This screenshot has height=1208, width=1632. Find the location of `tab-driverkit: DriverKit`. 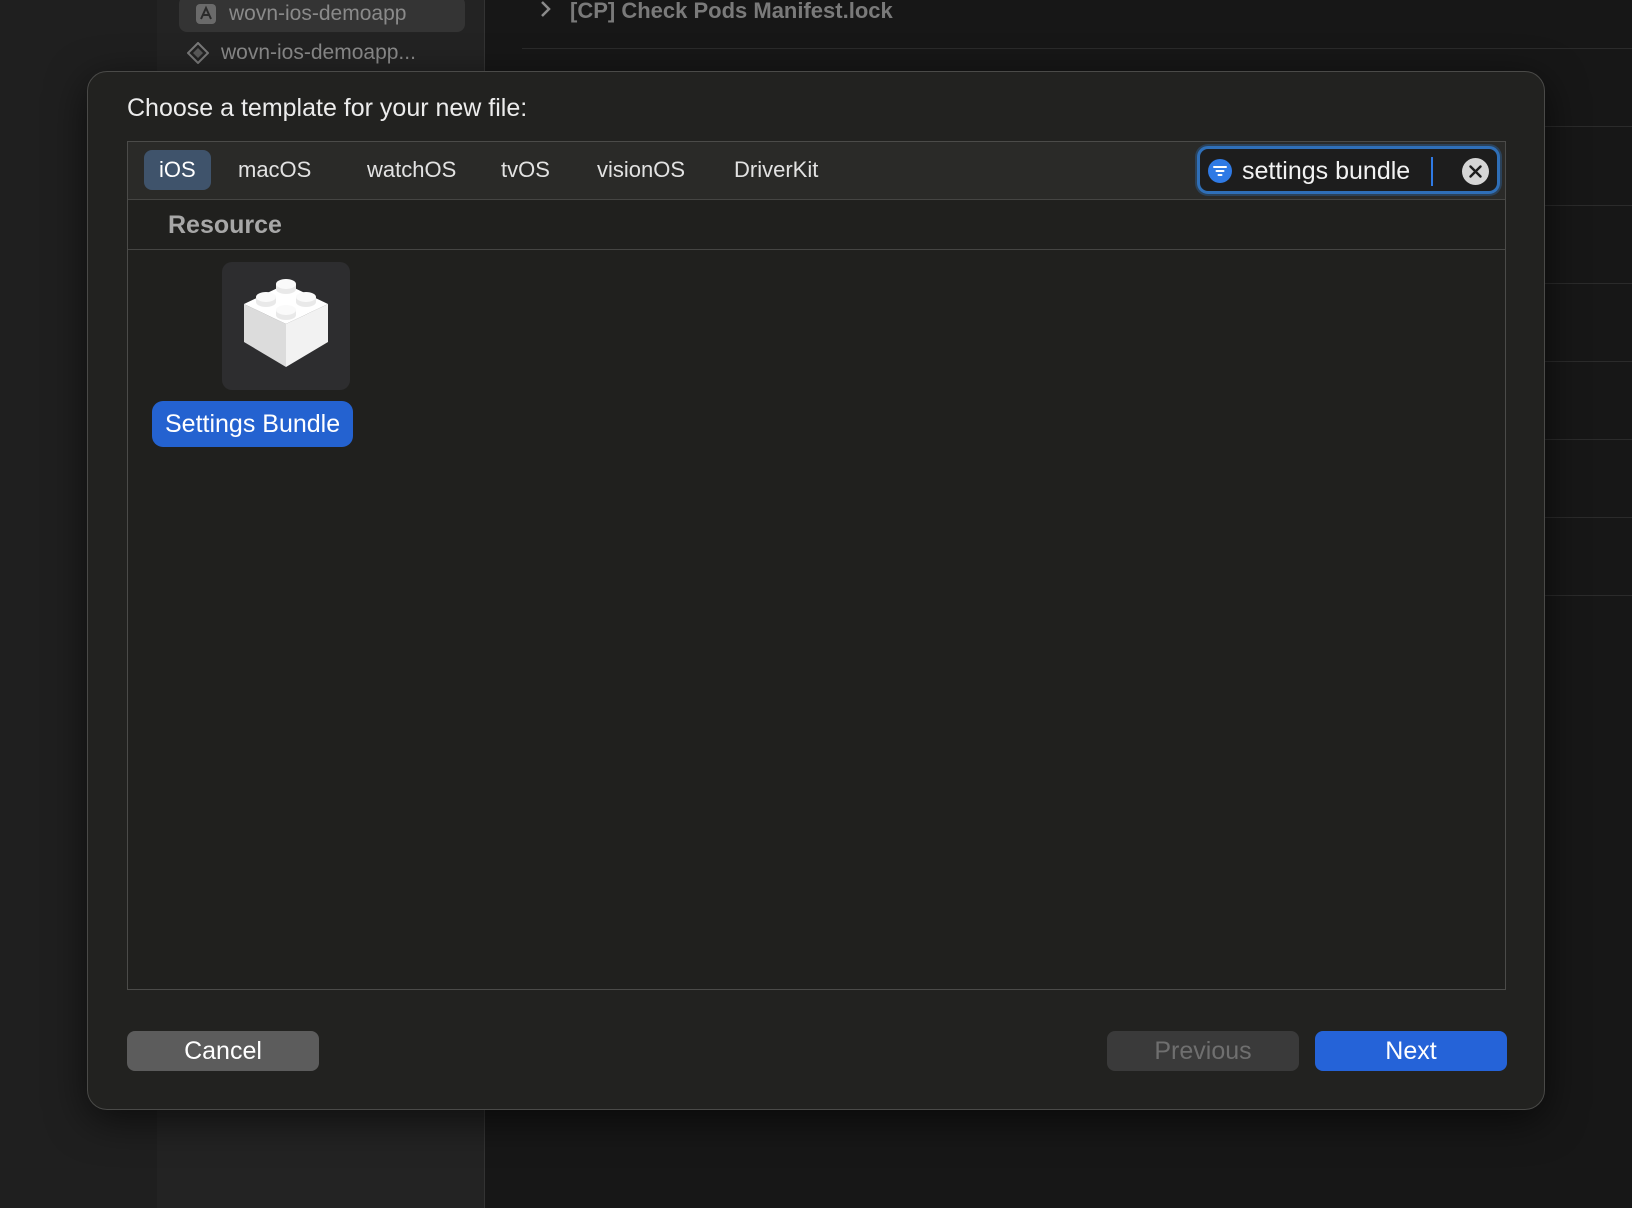

tab-driverkit: DriverKit is located at coordinates (776, 170).